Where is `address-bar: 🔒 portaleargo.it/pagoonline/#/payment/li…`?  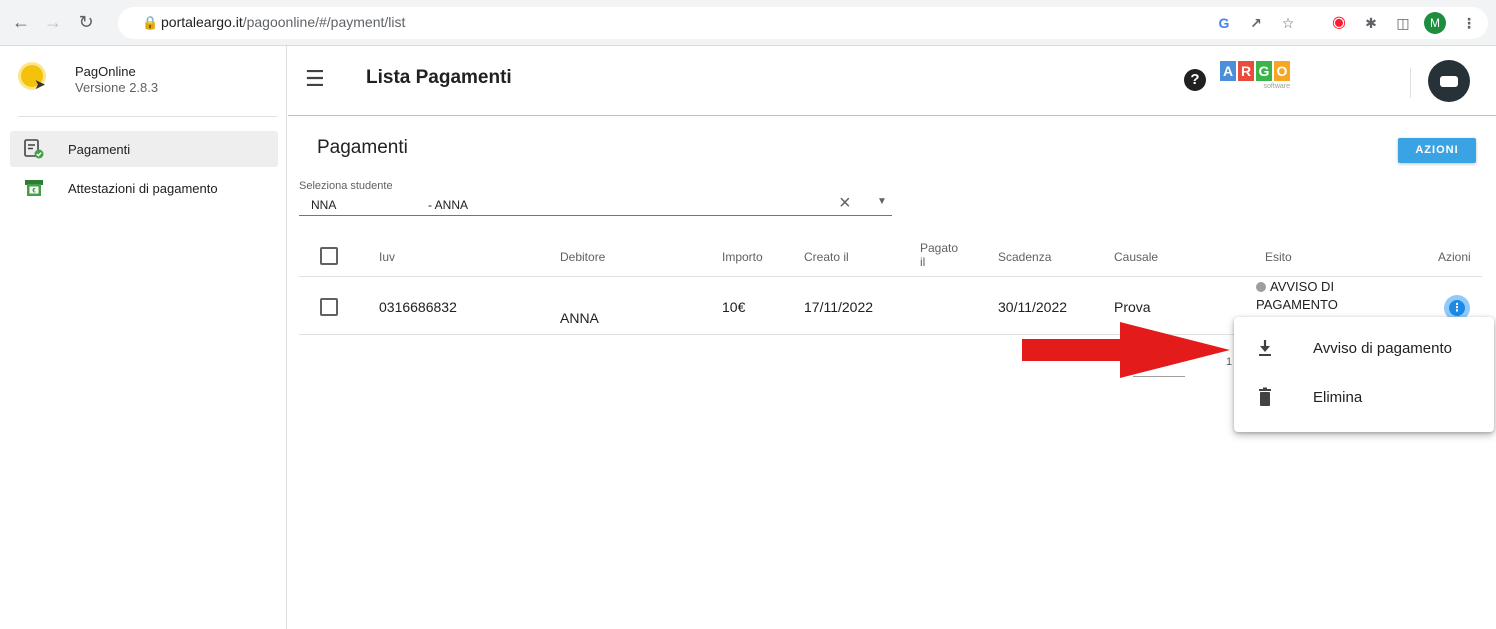 address-bar: 🔒 portaleargo.it/pagoonline/#/payment/li… is located at coordinates (803, 23).